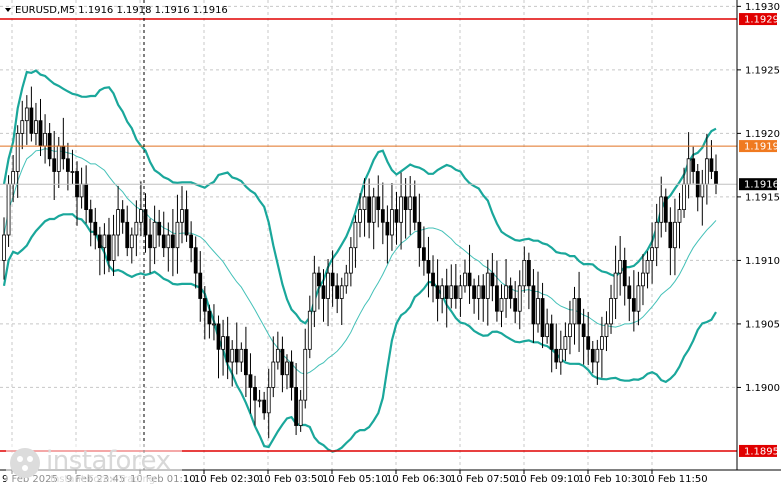  I want to click on price-tick-label: 1.1920, so click(762, 134).